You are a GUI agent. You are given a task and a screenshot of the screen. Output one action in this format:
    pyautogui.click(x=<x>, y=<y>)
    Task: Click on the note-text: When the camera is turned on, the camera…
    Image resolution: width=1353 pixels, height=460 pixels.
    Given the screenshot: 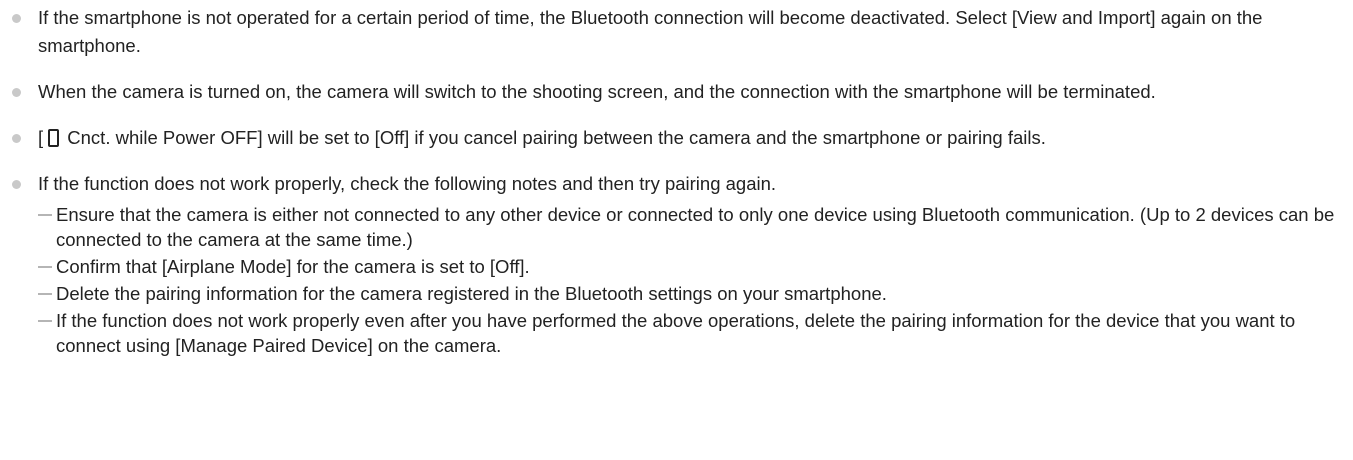 What is the action you would take?
    pyautogui.click(x=597, y=91)
    